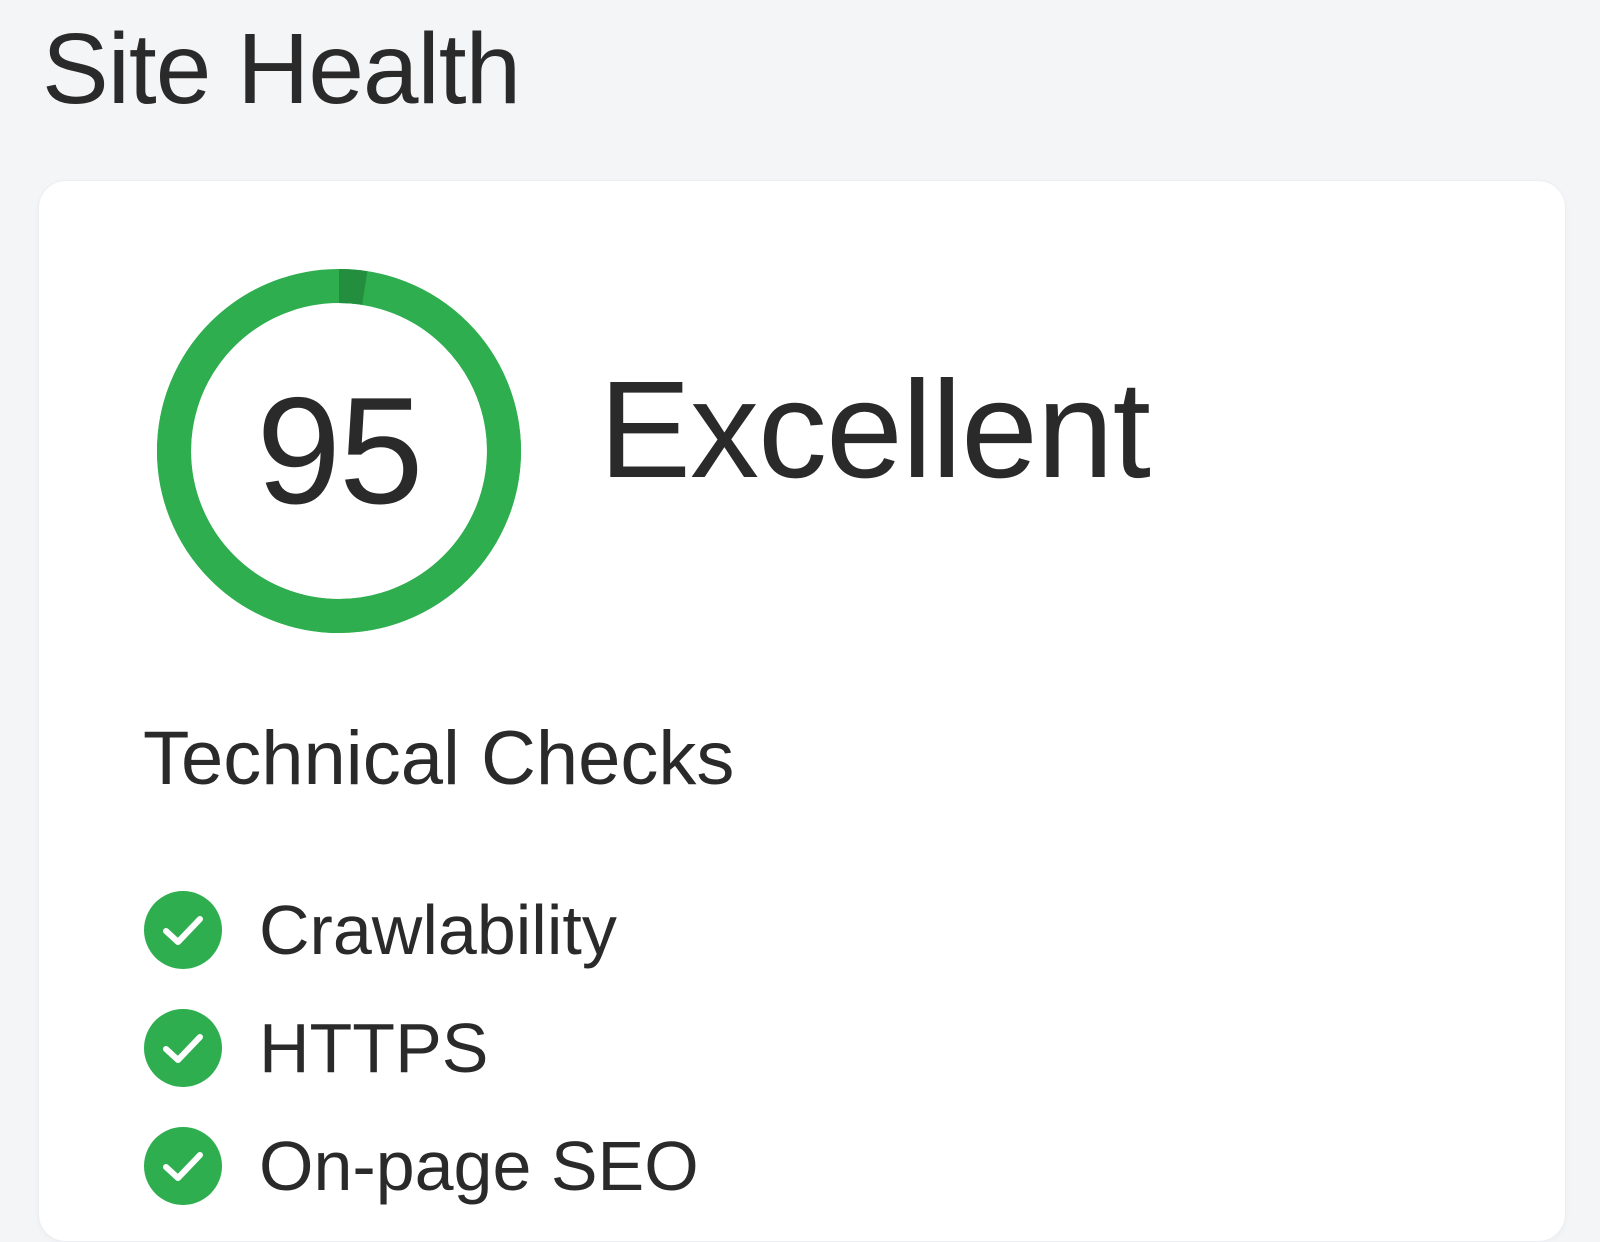 The width and height of the screenshot is (1600, 1242). I want to click on technical-checks-heading: Technical Checks, so click(439, 758).